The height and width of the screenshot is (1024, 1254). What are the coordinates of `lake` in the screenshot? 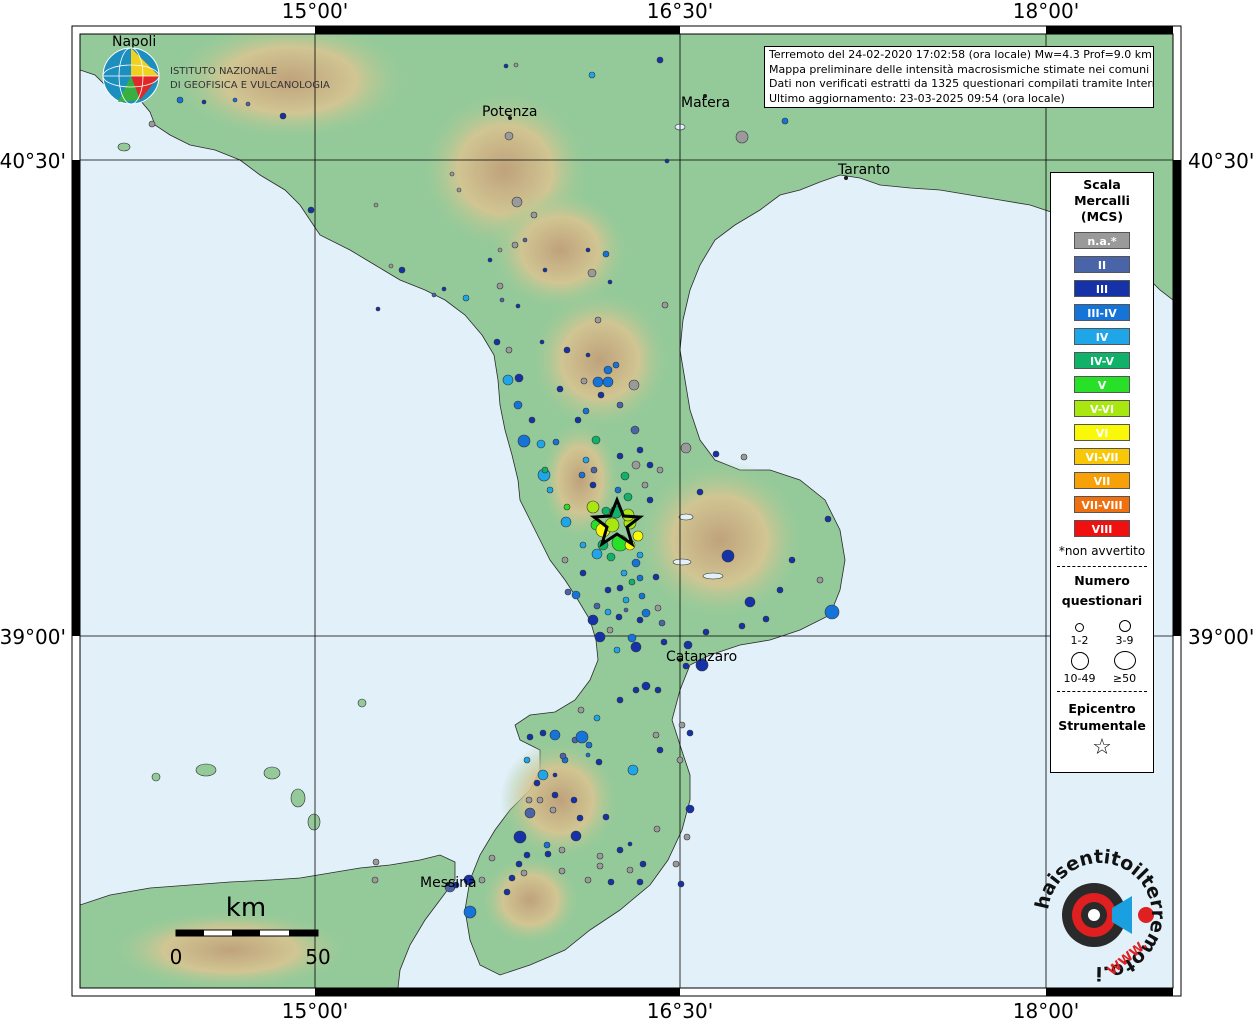 It's located at (713, 576).